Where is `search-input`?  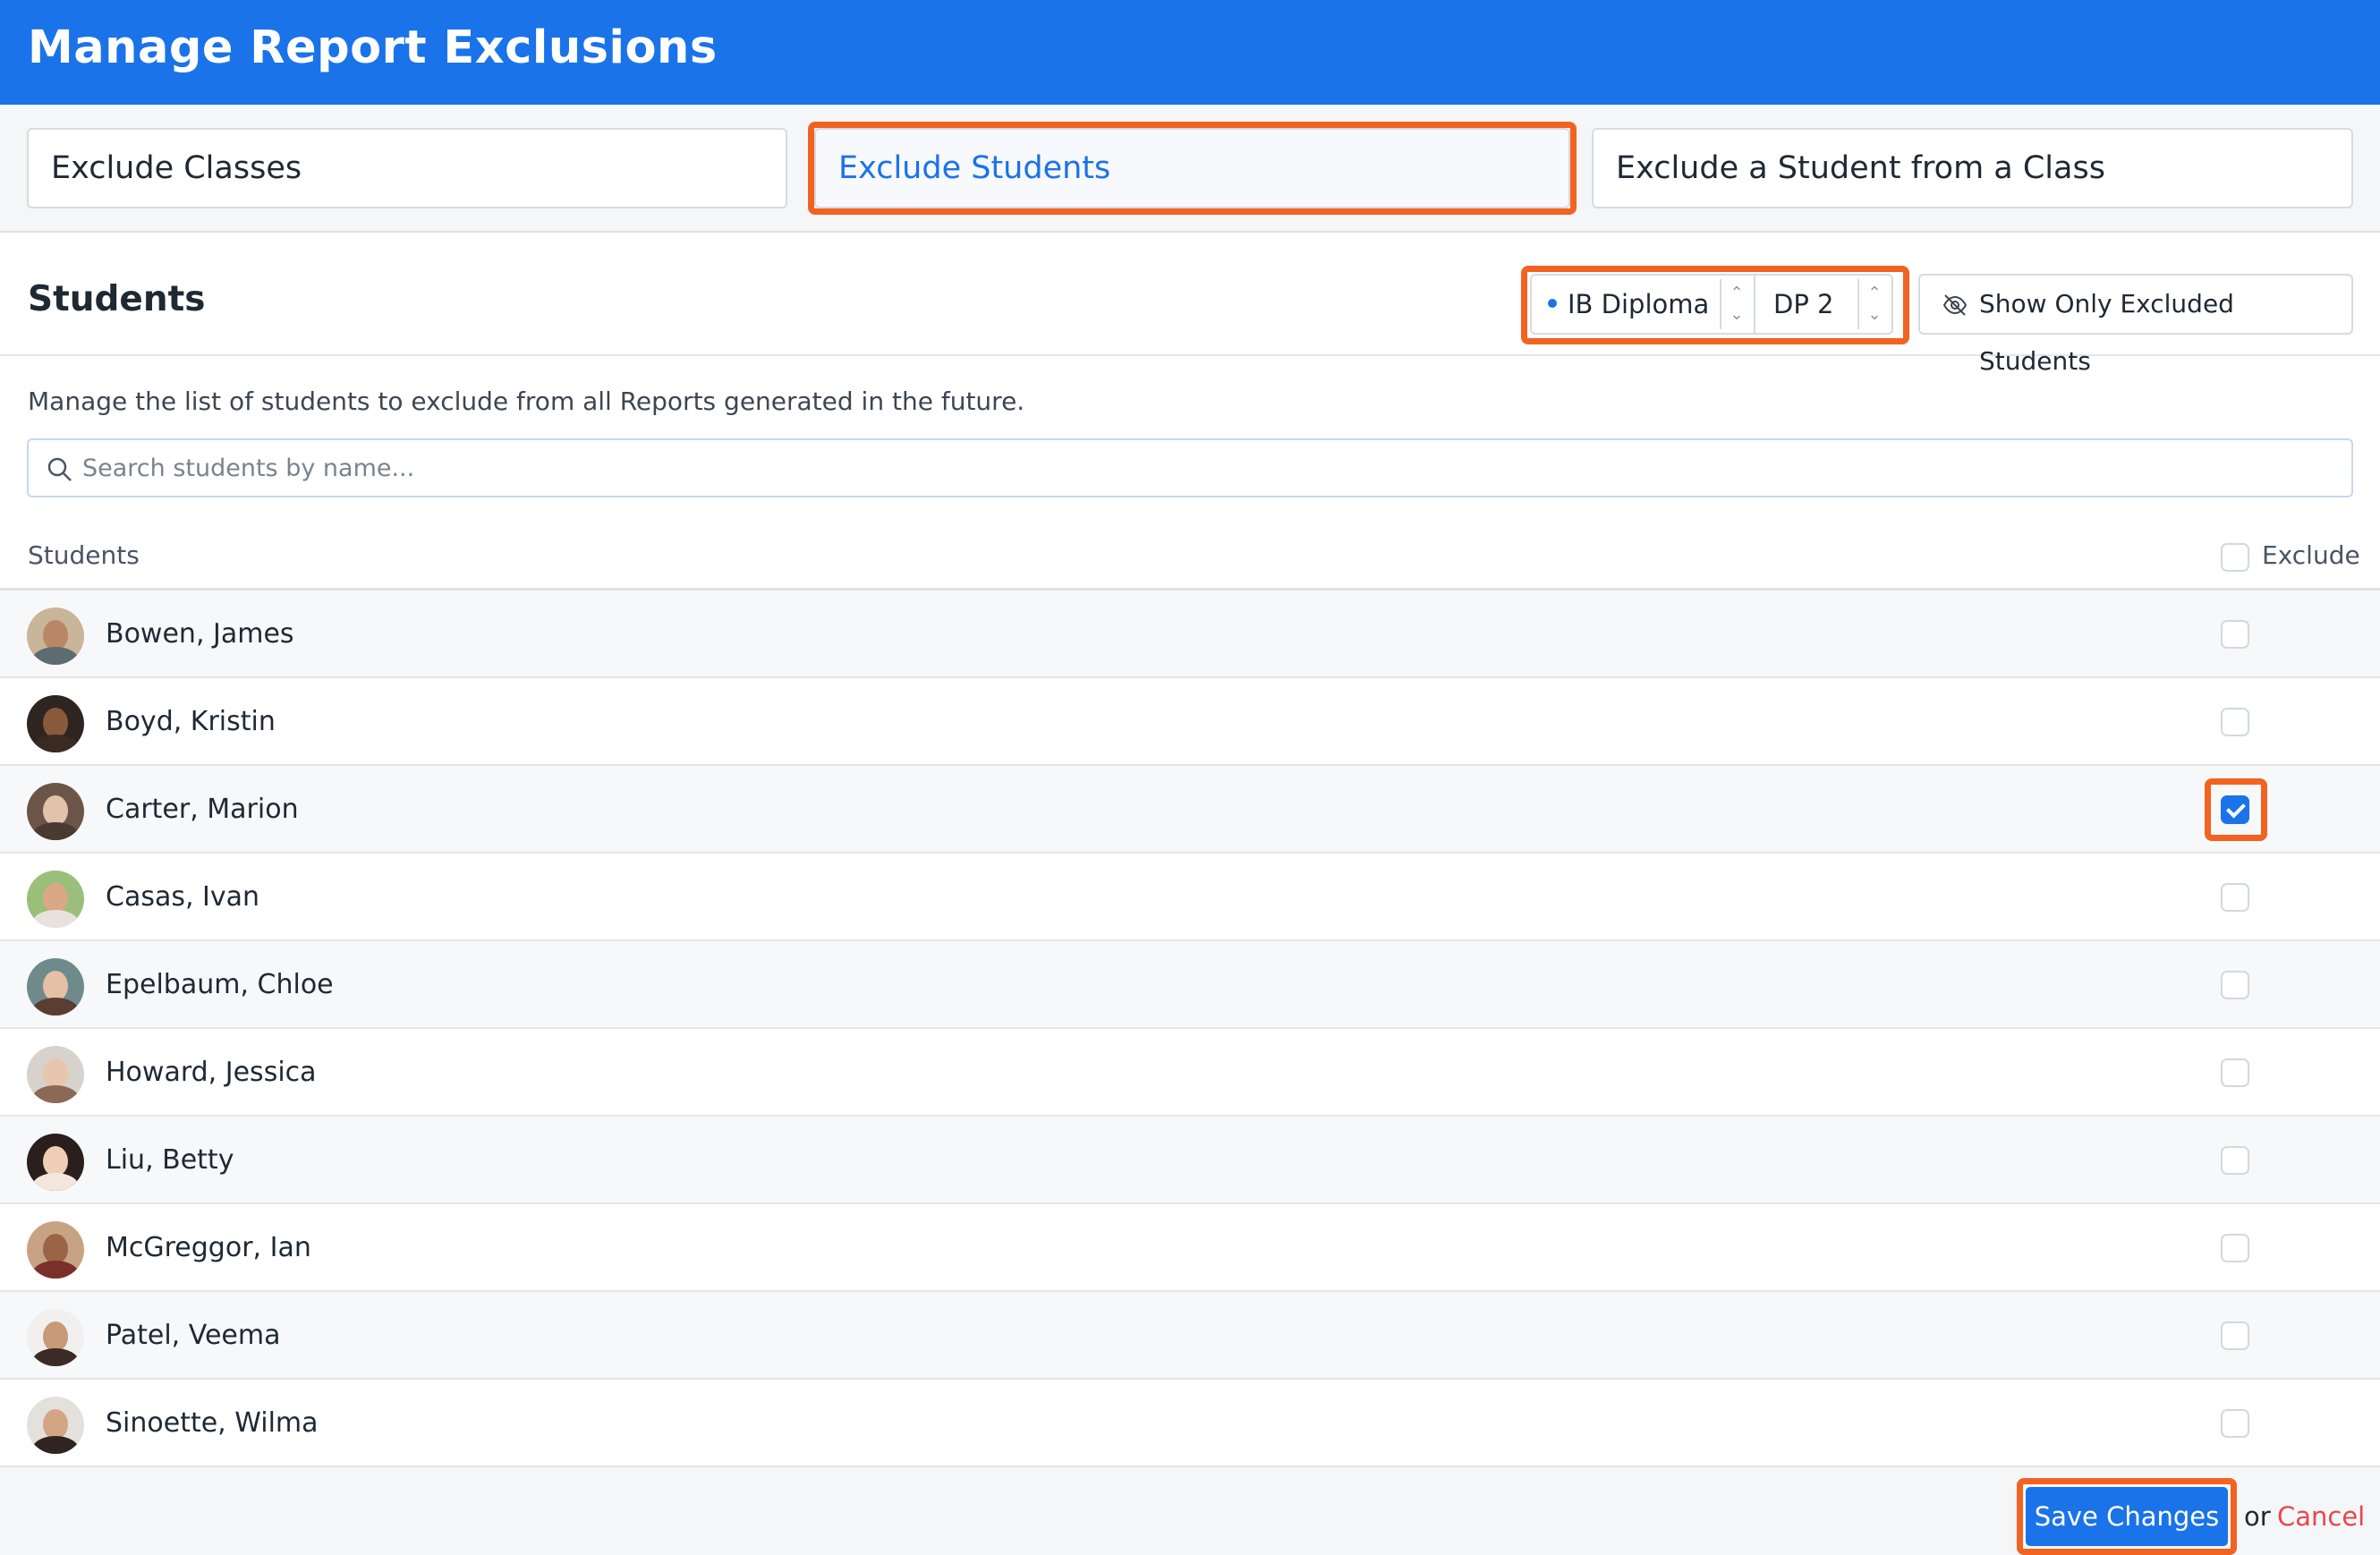
search-input is located at coordinates (1200, 468).